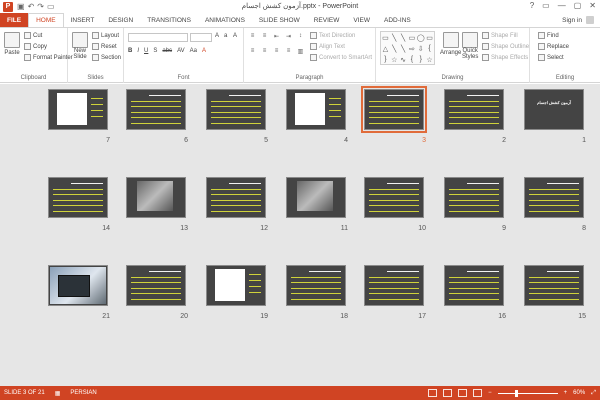 The image size is (600, 400). I want to click on select-button: Select, so click(551, 57).